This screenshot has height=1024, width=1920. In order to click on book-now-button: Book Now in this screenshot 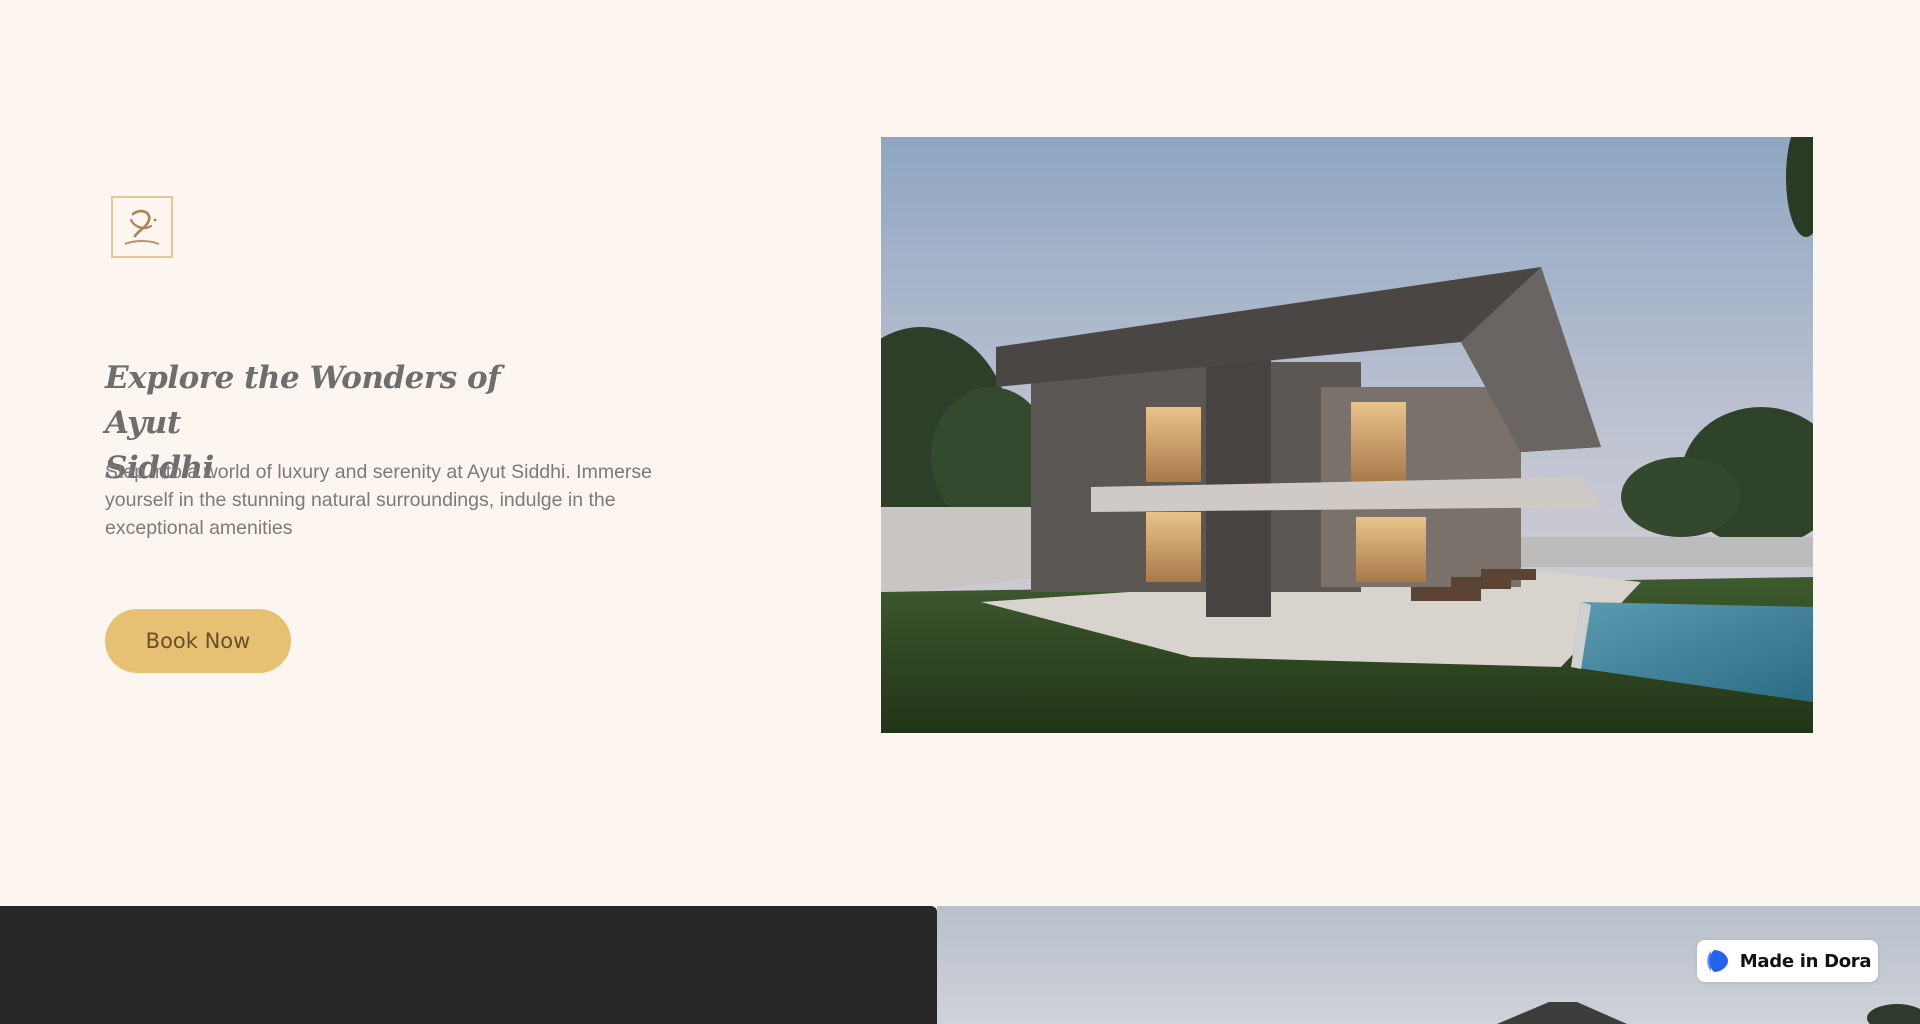, I will do `click(198, 641)`.